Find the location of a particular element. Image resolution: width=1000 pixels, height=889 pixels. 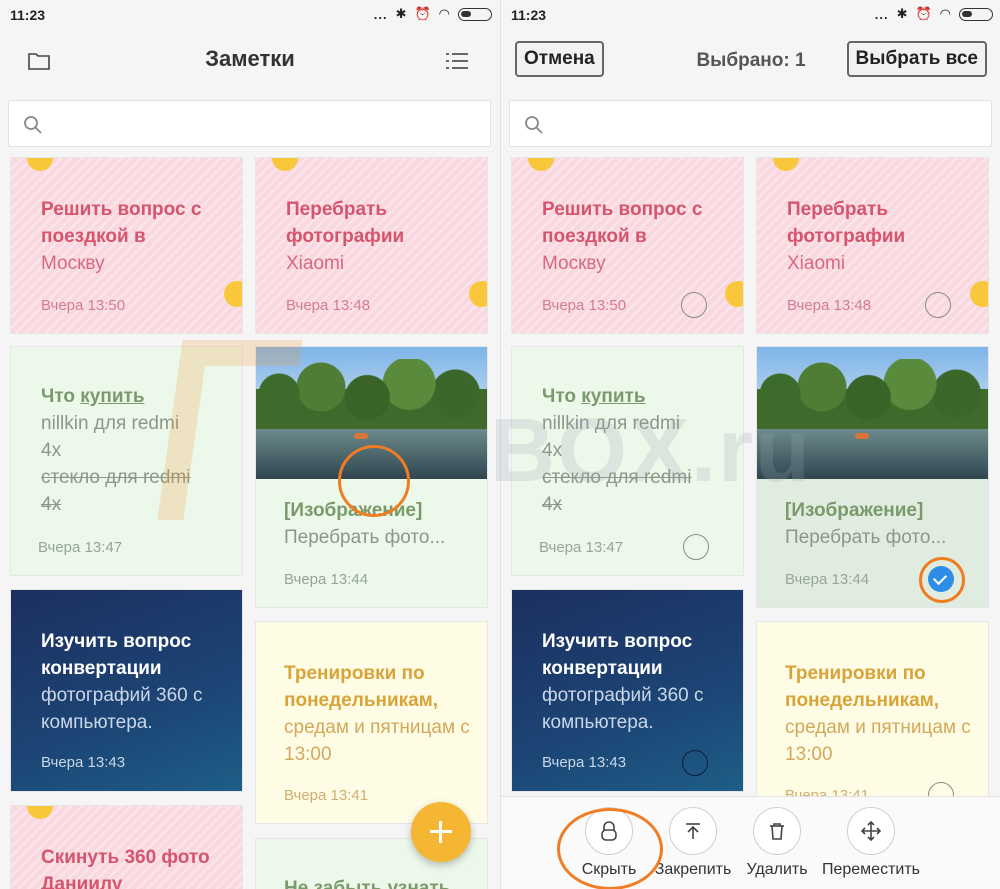

note-time: Вчера 13:41 is located at coordinates (326, 795).